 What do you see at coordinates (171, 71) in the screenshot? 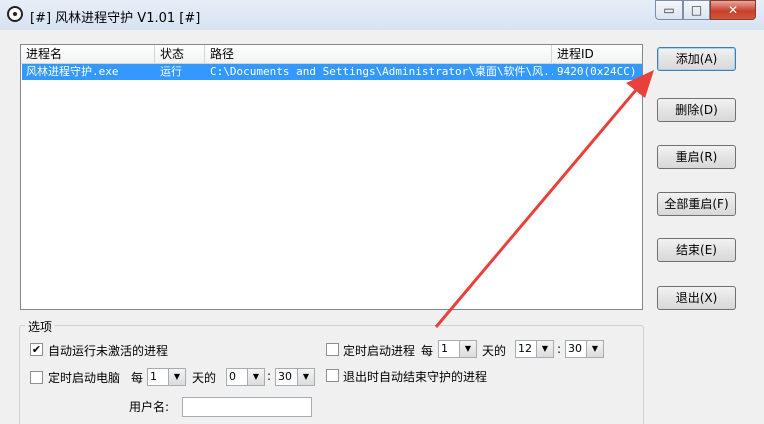
I see `row-status: 运行` at bounding box center [171, 71].